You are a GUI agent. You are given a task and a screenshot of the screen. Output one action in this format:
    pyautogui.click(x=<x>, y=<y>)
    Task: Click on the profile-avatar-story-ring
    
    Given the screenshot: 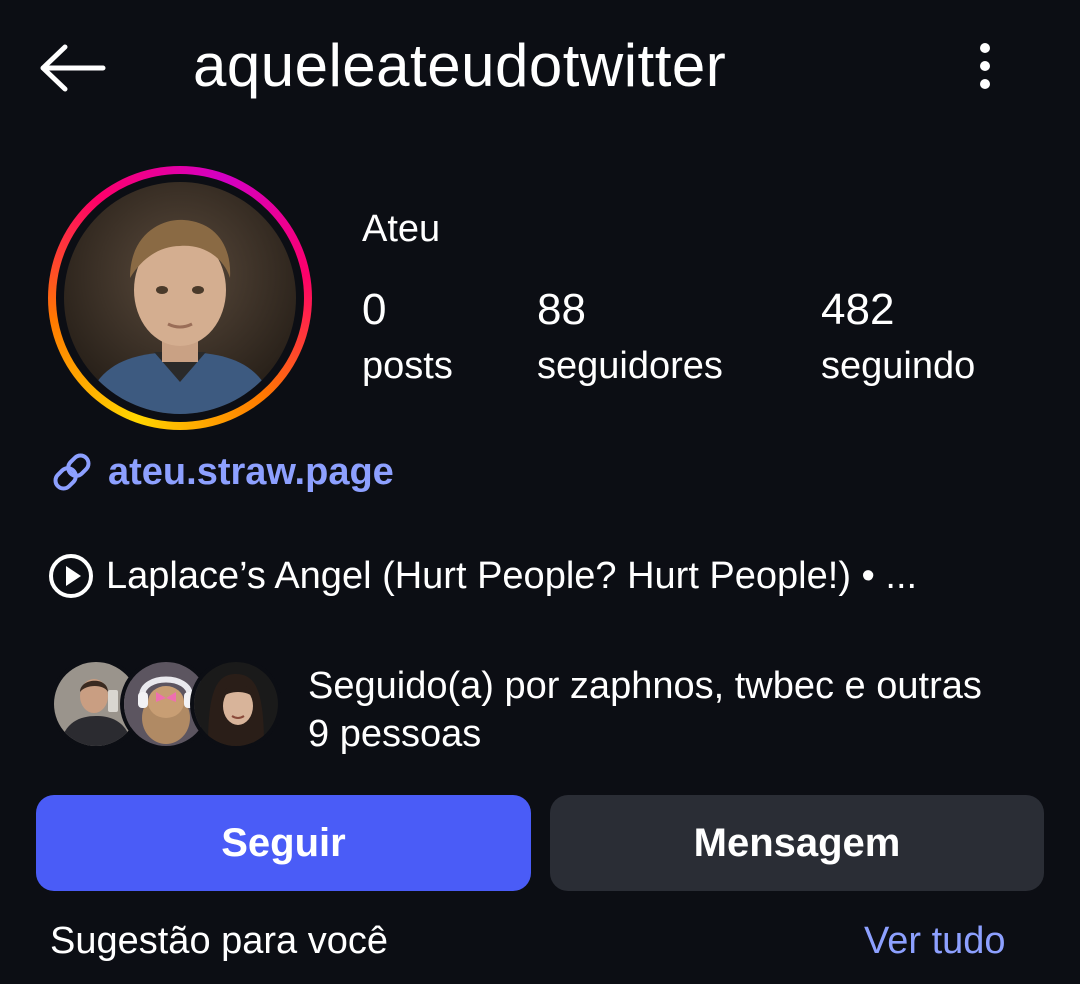 What is the action you would take?
    pyautogui.click(x=180, y=298)
    